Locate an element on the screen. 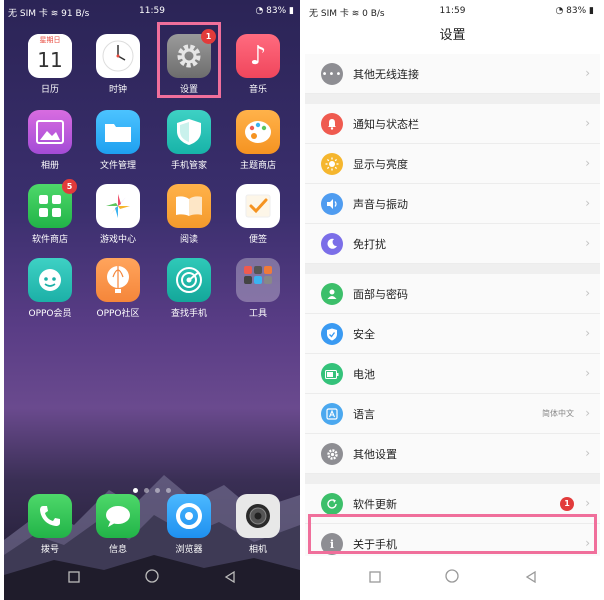 This screenshot has height=600, width=604. status-bar: 无 SIM 卡 ≋ 0 B/s 11:59 ◔ 83% ▮ is located at coordinates (452, 12).